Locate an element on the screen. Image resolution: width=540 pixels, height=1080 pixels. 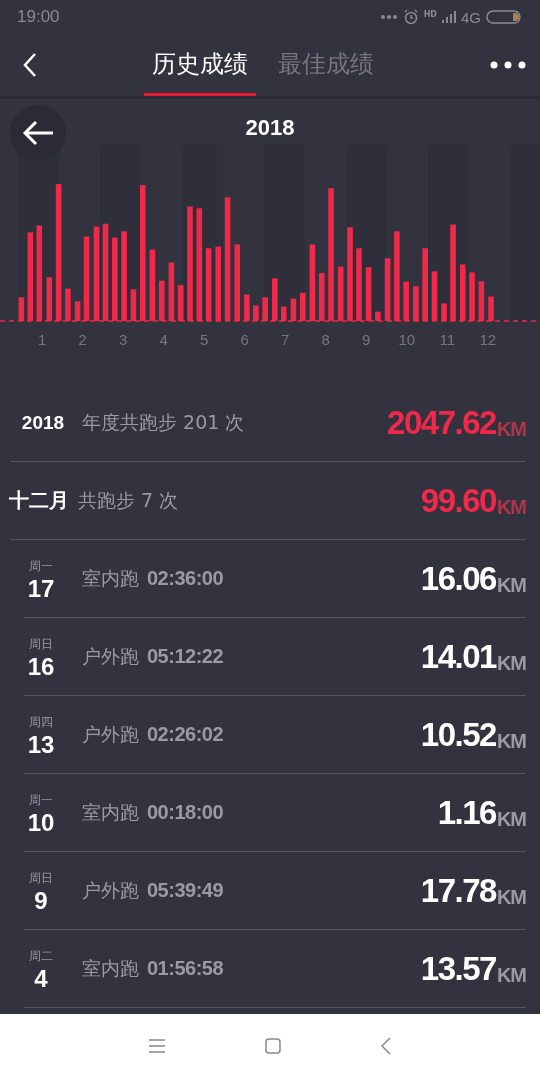
run-duration: 00:18:00 is located at coordinates (186, 812).